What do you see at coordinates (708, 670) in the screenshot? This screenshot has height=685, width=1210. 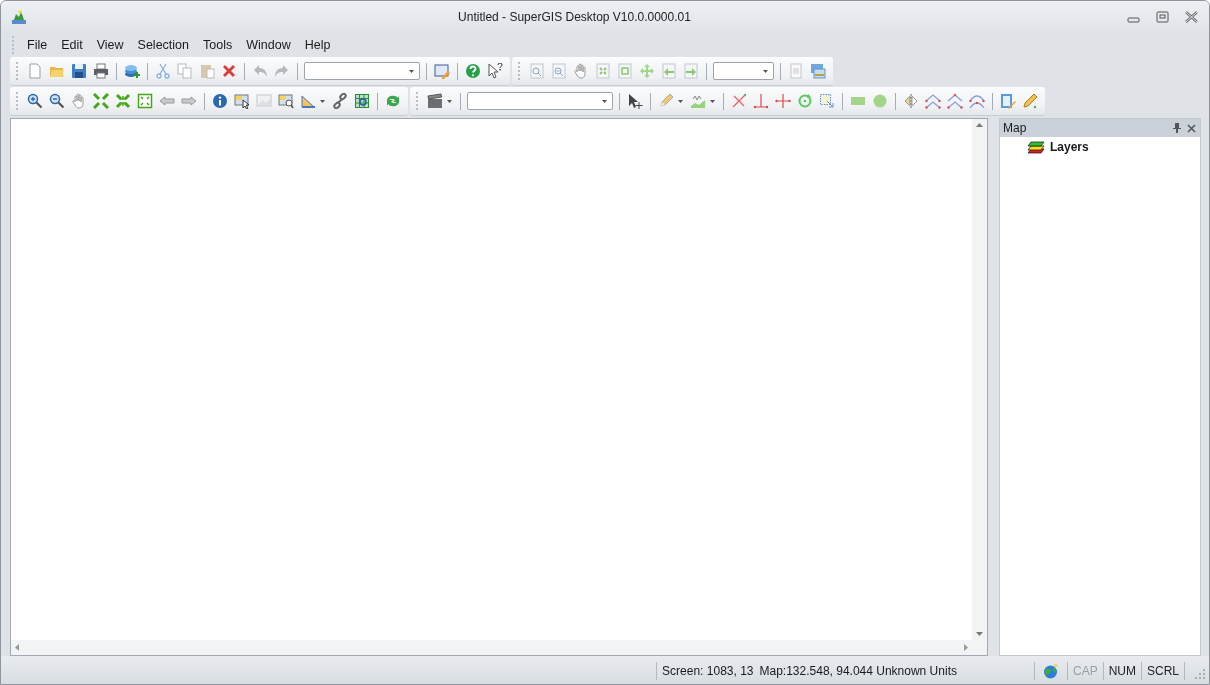 I see `screen-coordinates: Screen: 1083, 13` at bounding box center [708, 670].